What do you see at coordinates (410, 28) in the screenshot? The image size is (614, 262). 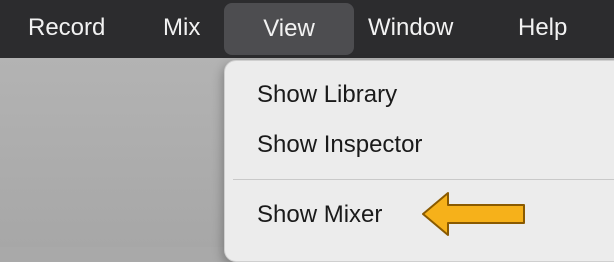 I see `menu-window: Window` at bounding box center [410, 28].